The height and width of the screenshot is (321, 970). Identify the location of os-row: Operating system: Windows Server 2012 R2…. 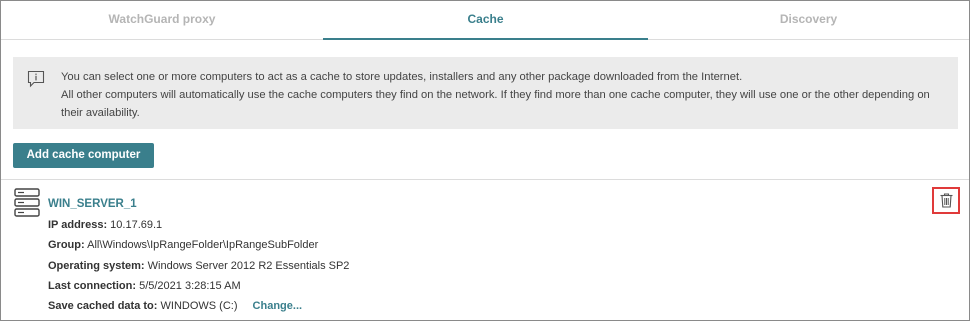
(198, 266).